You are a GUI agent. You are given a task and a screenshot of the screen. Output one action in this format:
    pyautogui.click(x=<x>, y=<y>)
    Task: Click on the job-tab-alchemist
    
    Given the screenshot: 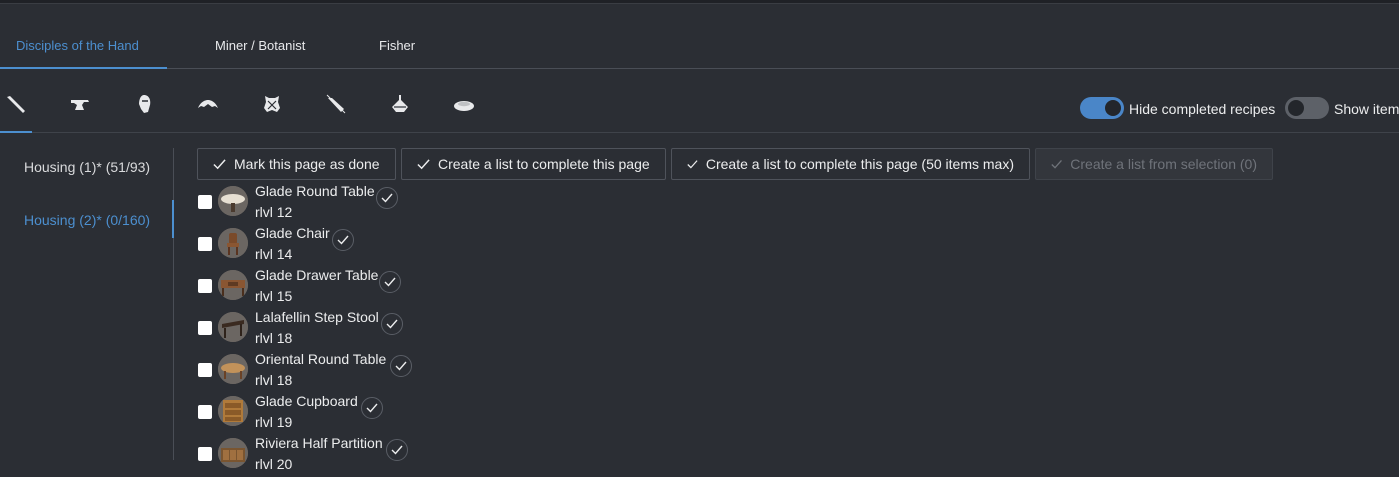 What is the action you would take?
    pyautogui.click(x=400, y=108)
    